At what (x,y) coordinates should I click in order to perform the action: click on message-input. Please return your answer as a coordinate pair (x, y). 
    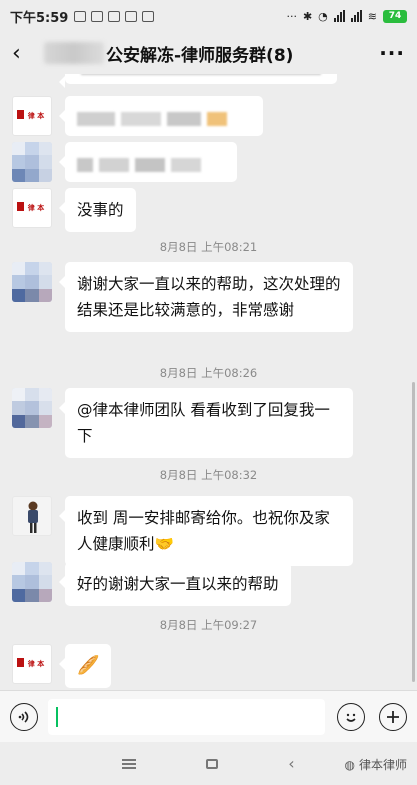
    Looking at the image, I should click on (186, 716).